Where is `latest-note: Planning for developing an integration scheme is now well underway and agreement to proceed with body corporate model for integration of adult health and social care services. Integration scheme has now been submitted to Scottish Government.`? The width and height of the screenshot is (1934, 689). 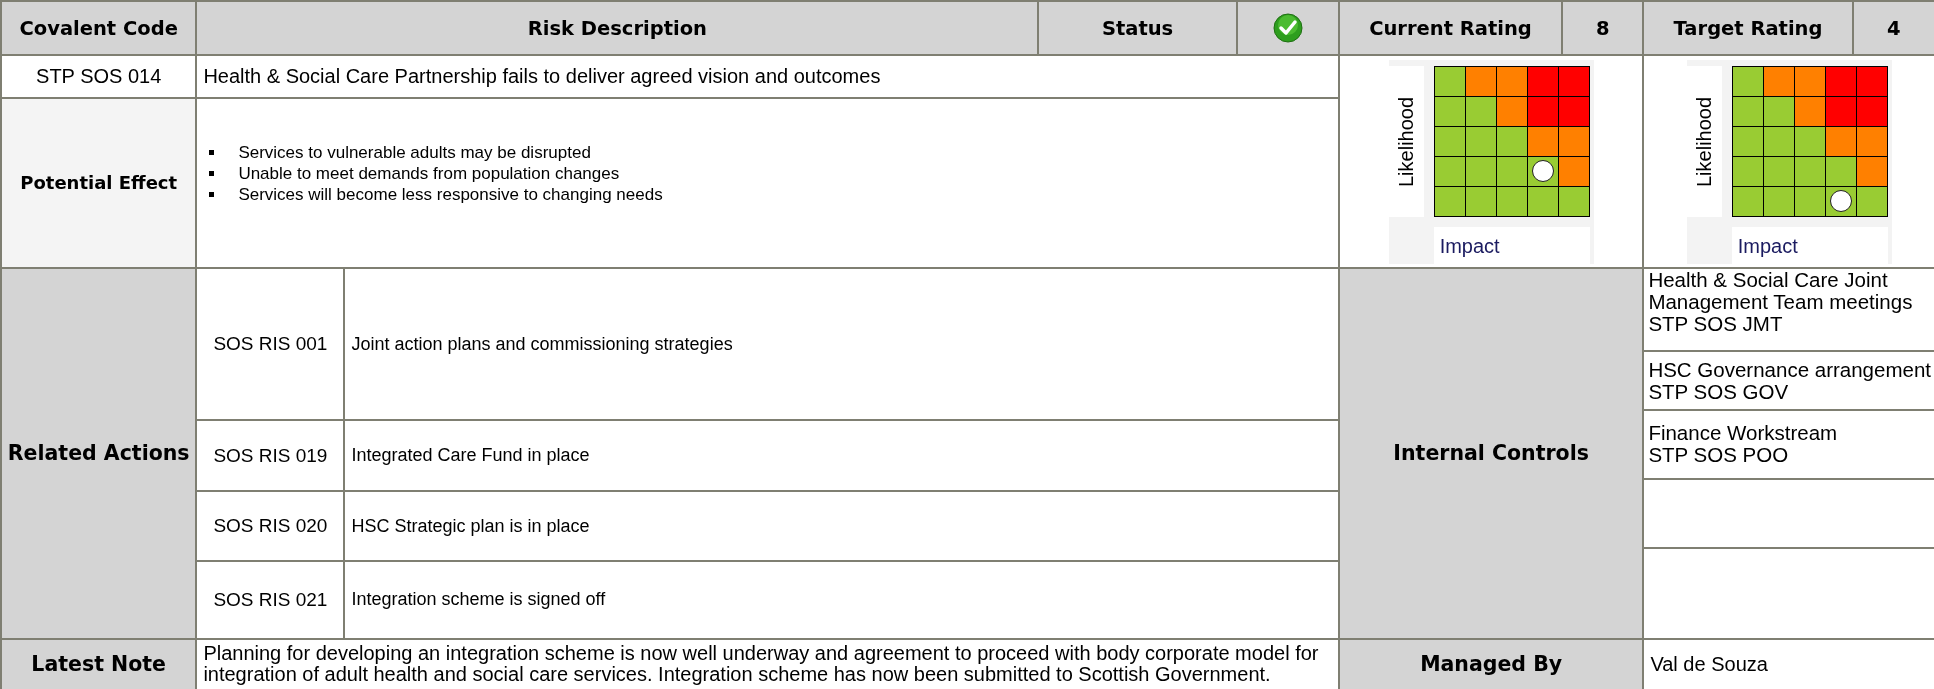
latest-note: Planning for developing an integration scheme is now well underway and agreement to proceed with body corporate model for integration of adult health and social care services. Integration scheme has now been submitted to Scottish Government. is located at coordinates (767, 664).